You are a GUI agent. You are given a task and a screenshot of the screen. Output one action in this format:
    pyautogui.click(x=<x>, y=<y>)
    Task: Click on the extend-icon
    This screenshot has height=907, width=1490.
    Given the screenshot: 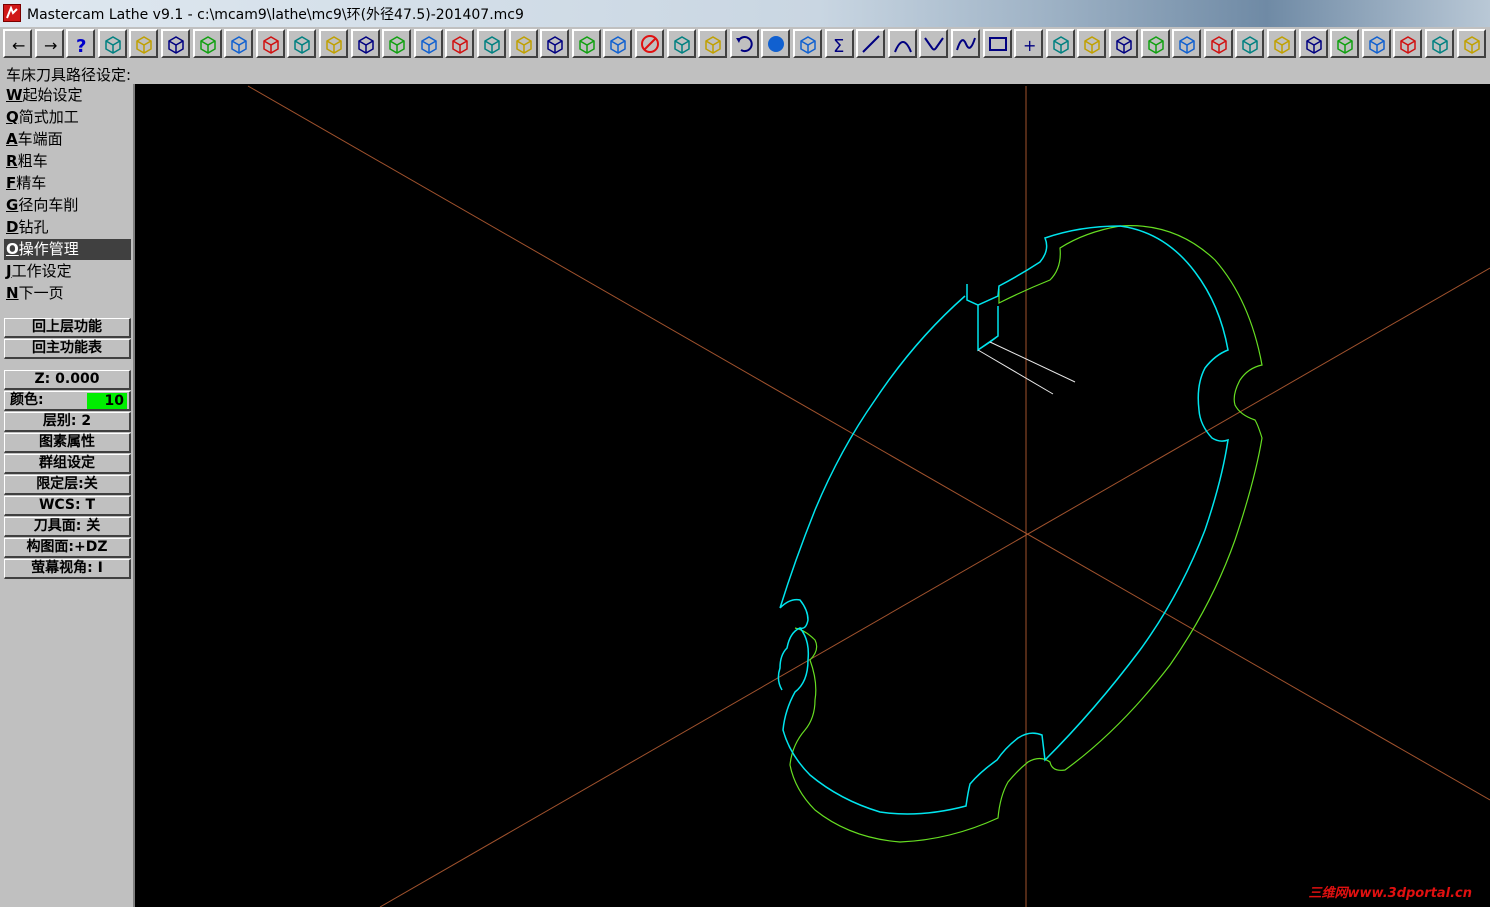 What is the action you would take?
    pyautogui.click(x=1155, y=45)
    